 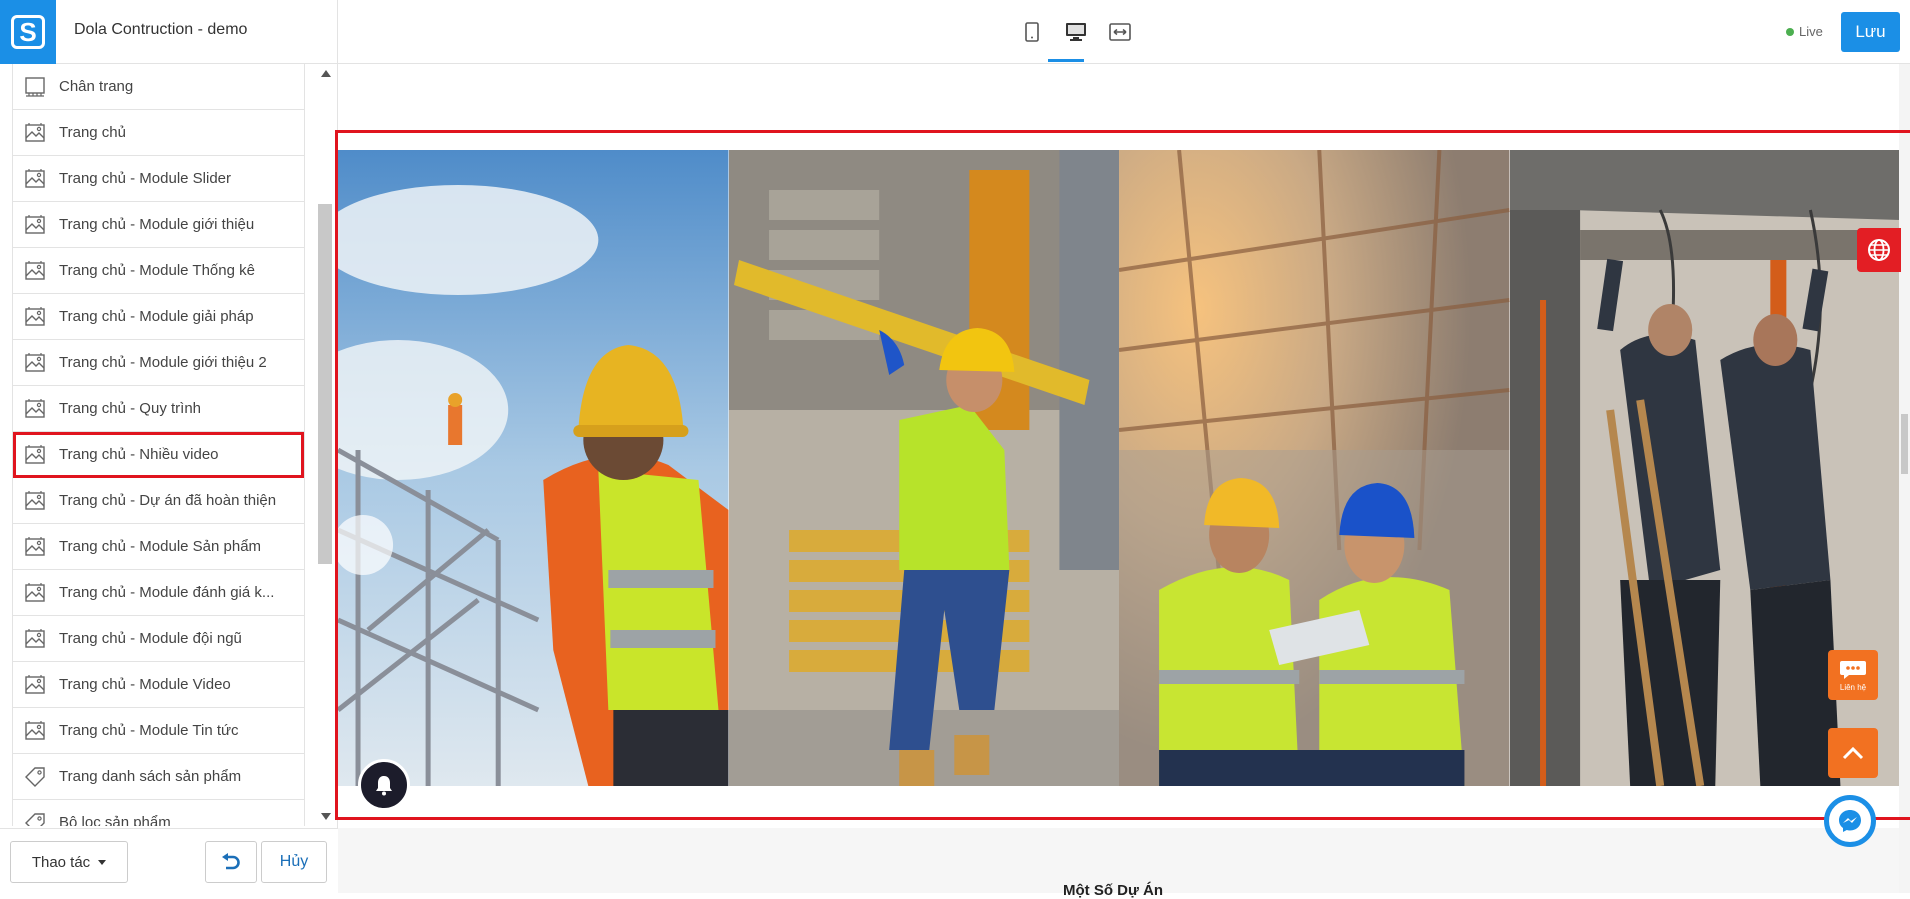 I want to click on sidebar-item-label: Trang chủ - Module Sản phẩm, so click(x=160, y=546).